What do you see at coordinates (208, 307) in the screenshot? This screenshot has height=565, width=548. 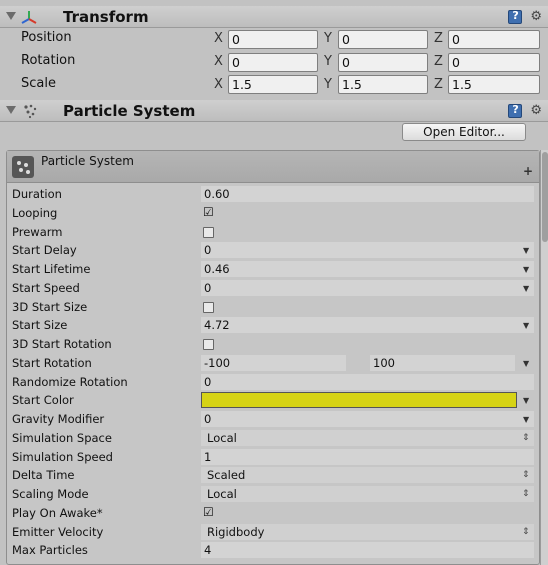 I see `3d-start-size-checkbox` at bounding box center [208, 307].